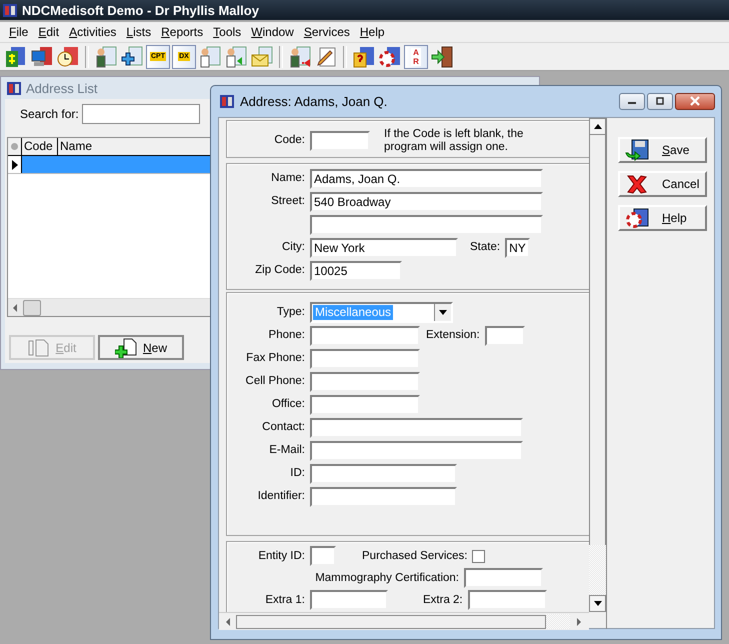 The image size is (729, 644). Describe the element at coordinates (453, 335) in the screenshot. I see `field-label: Extension:` at that location.